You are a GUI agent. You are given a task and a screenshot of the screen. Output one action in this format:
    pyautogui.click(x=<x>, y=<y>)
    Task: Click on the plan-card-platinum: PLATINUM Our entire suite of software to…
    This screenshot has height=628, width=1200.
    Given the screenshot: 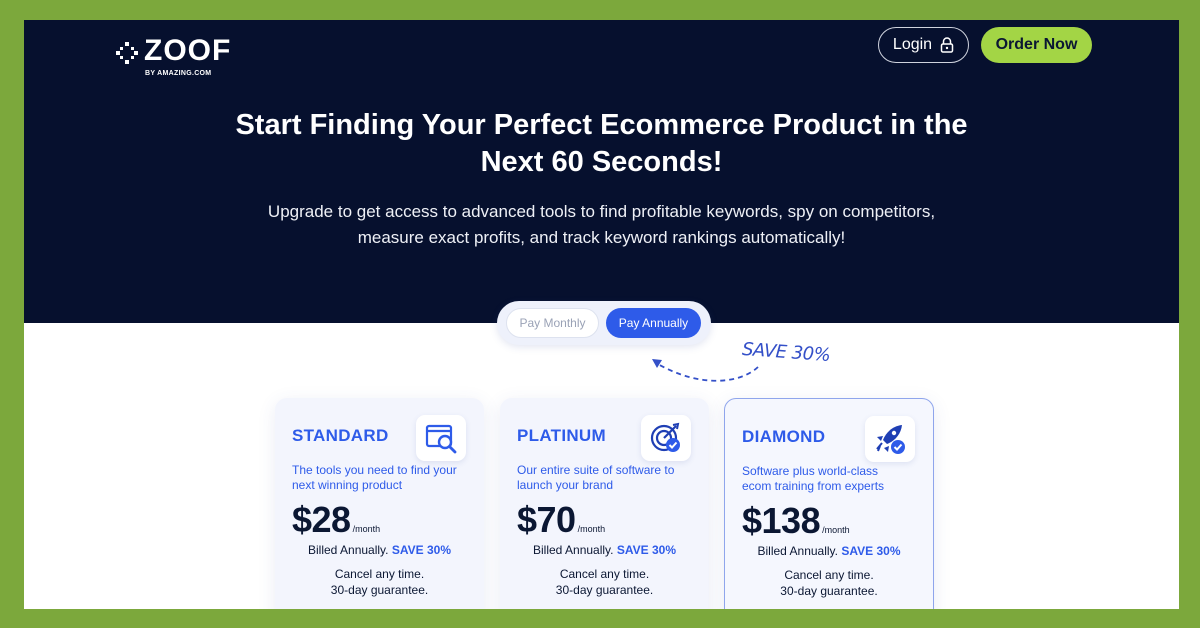 What is the action you would take?
    pyautogui.click(x=604, y=503)
    